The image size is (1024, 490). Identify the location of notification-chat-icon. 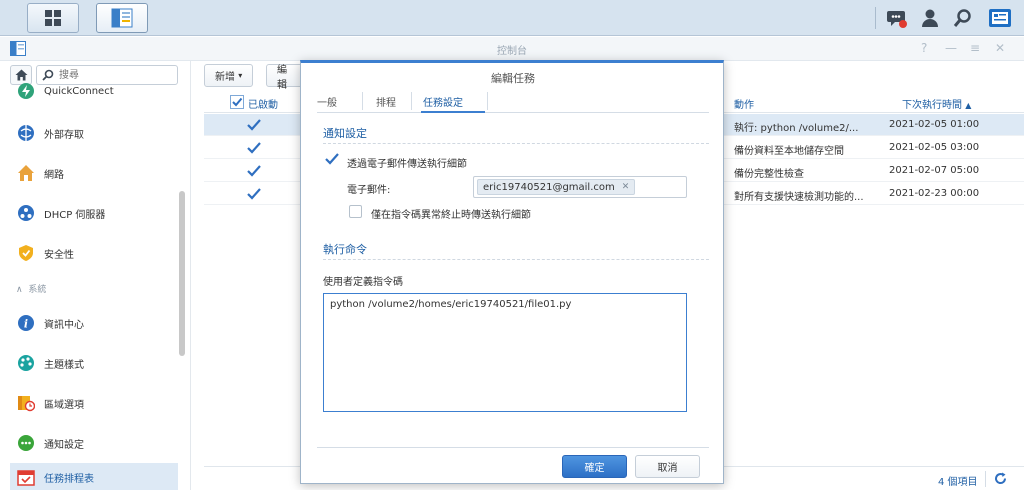
(897, 19).